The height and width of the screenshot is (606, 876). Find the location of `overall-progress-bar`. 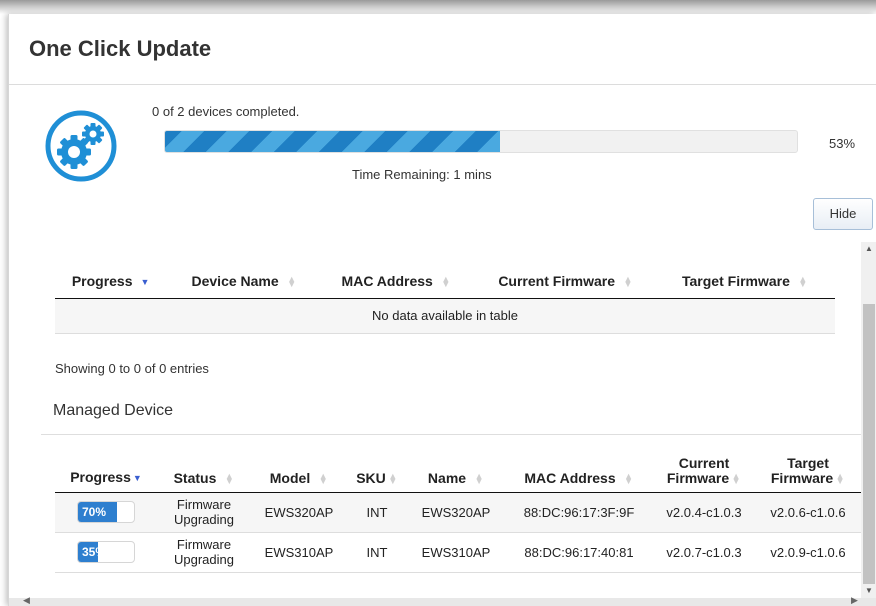

overall-progress-bar is located at coordinates (481, 141).